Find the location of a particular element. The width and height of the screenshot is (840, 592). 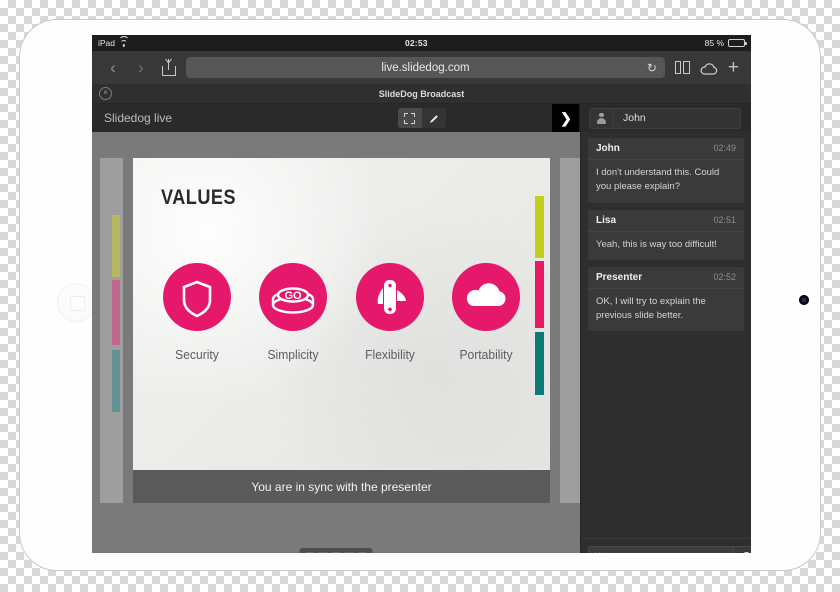

value-item-simplicity: GO Simplicity is located at coordinates (293, 312).